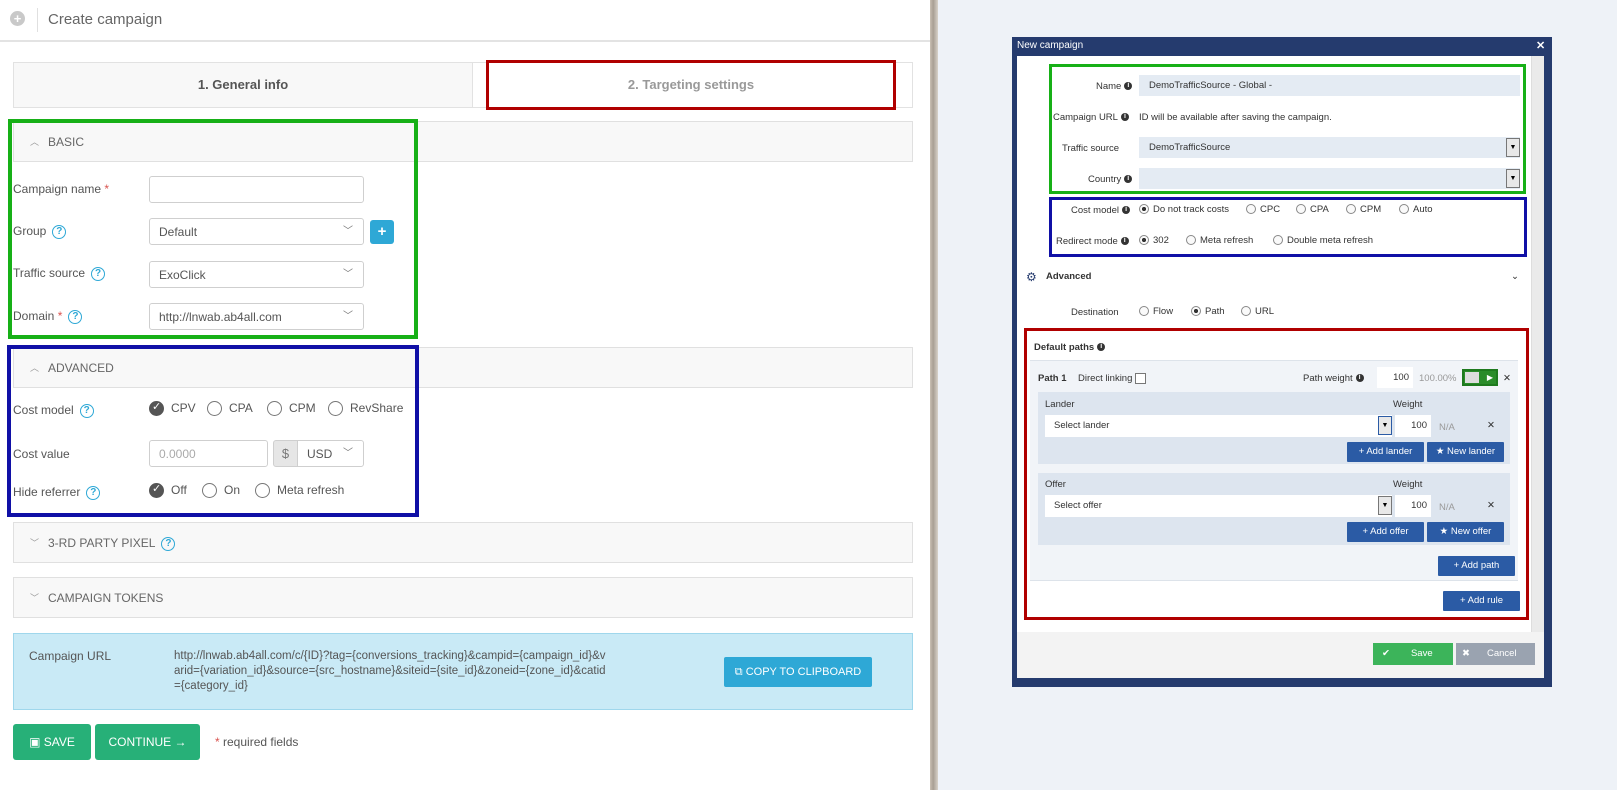 The image size is (1617, 790). I want to click on destination-label: Destination, so click(1095, 312).